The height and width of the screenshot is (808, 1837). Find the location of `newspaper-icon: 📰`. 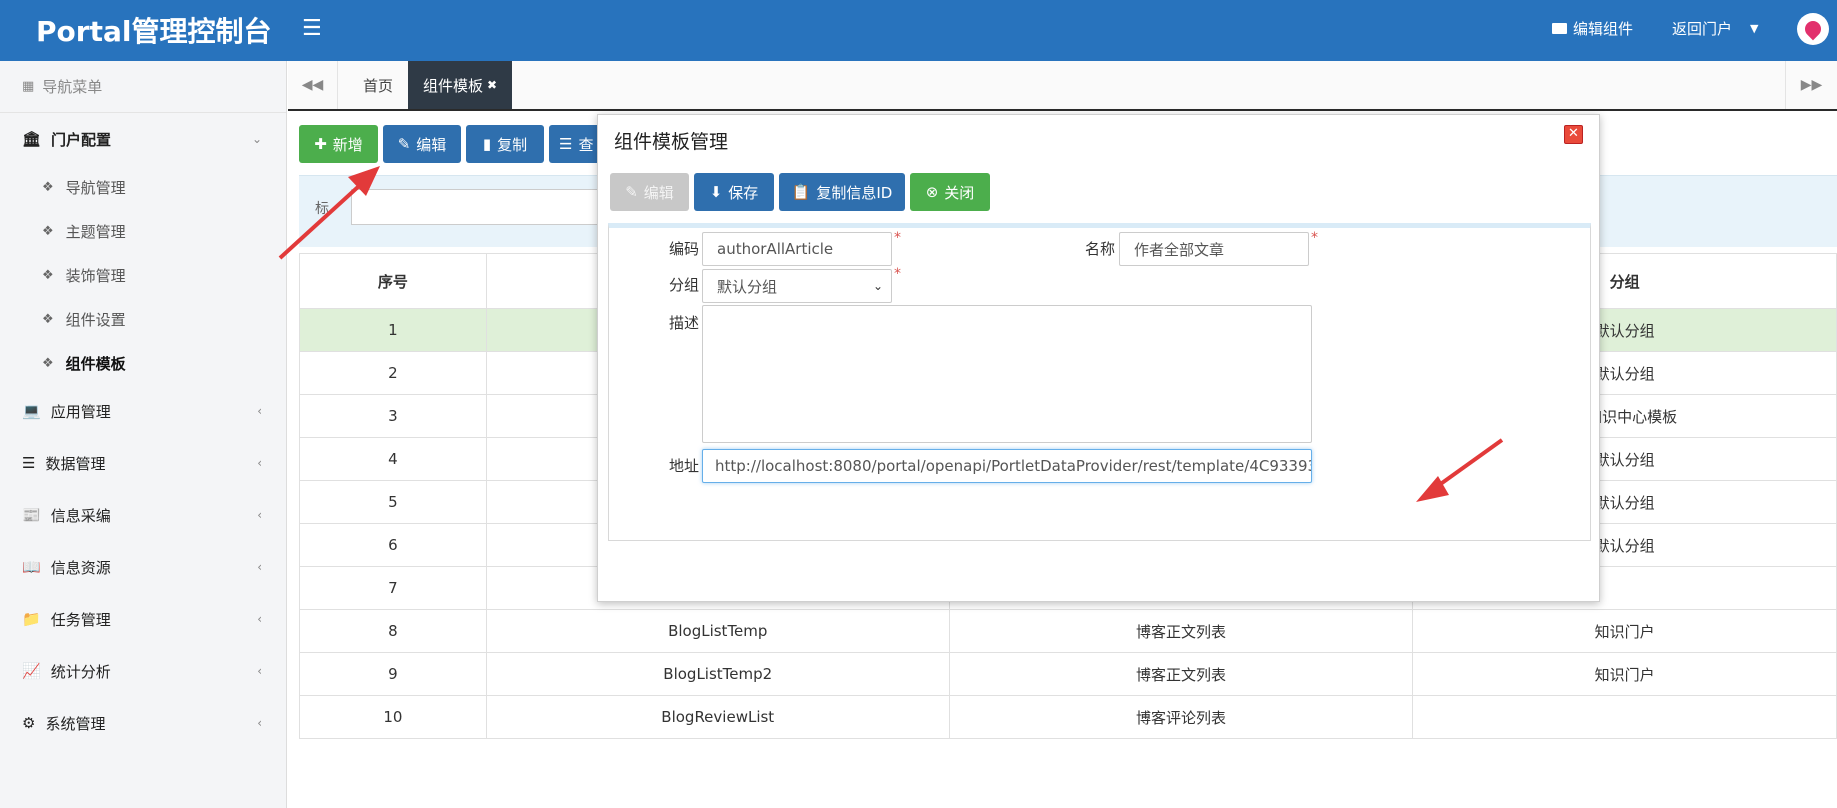

newspaper-icon: 📰 is located at coordinates (31, 515).